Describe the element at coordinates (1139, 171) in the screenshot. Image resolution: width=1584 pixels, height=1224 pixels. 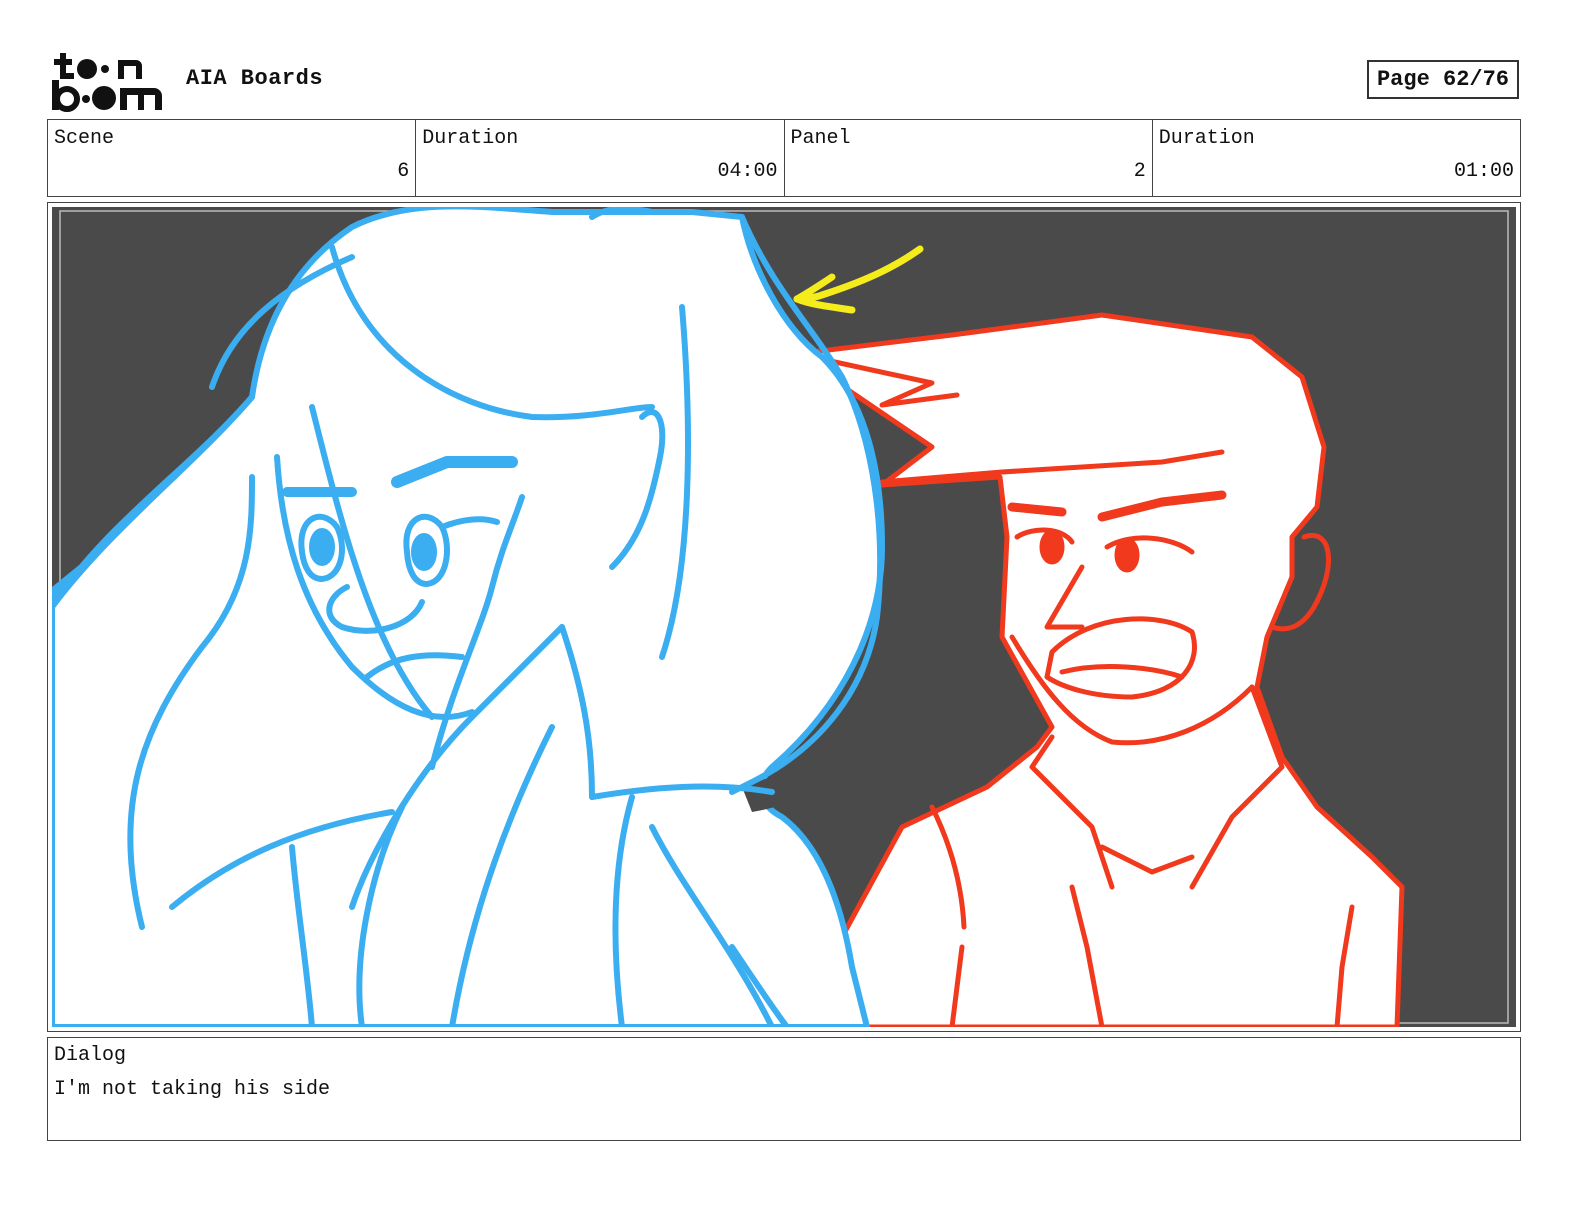
I see `panel-value: 2` at that location.